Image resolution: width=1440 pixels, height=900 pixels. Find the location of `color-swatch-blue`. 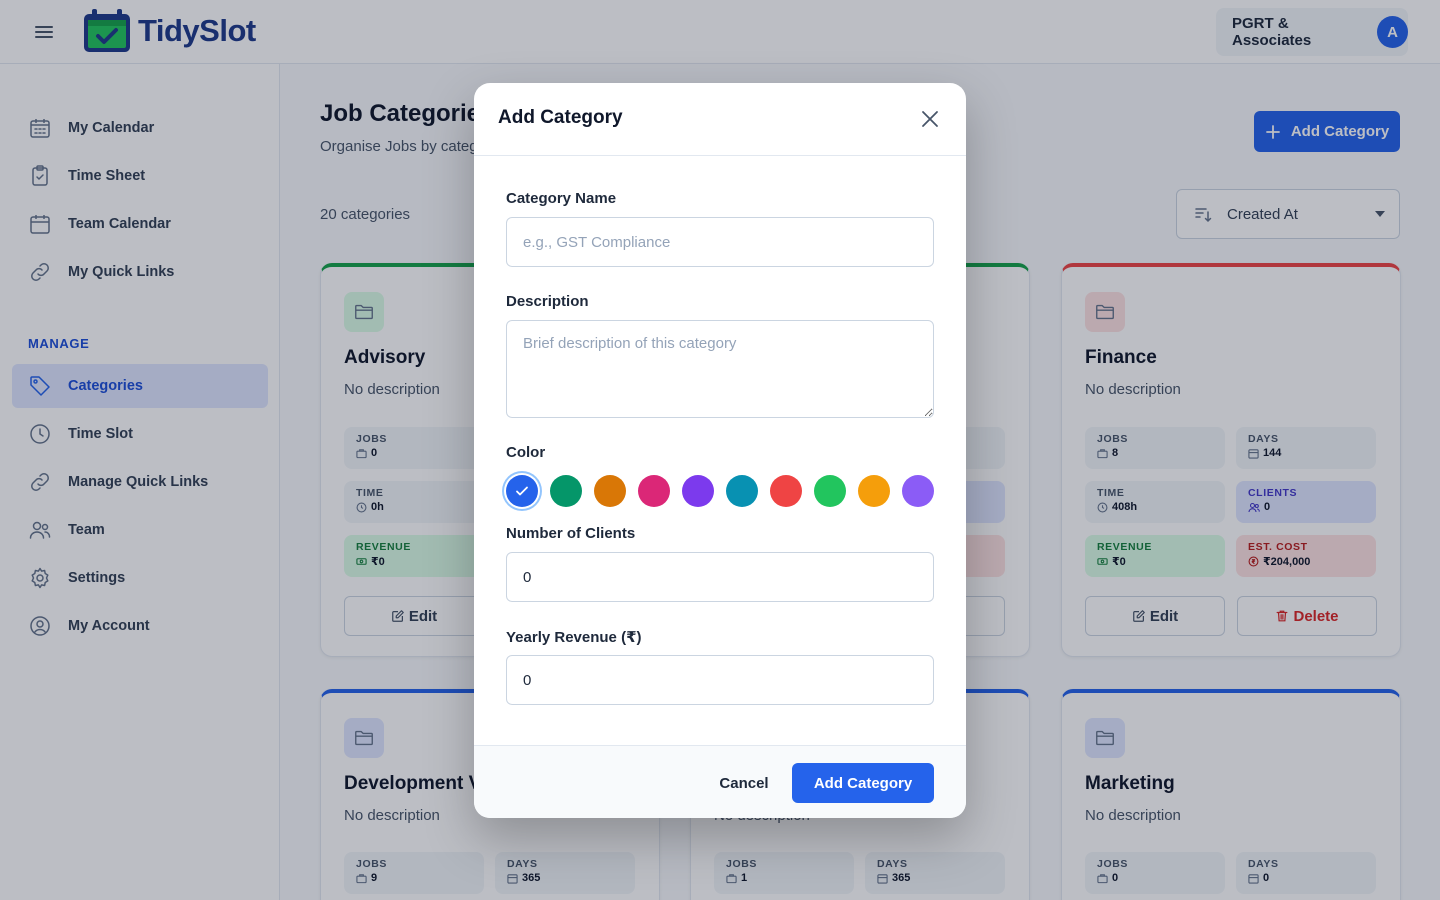

color-swatch-blue is located at coordinates (522, 491).